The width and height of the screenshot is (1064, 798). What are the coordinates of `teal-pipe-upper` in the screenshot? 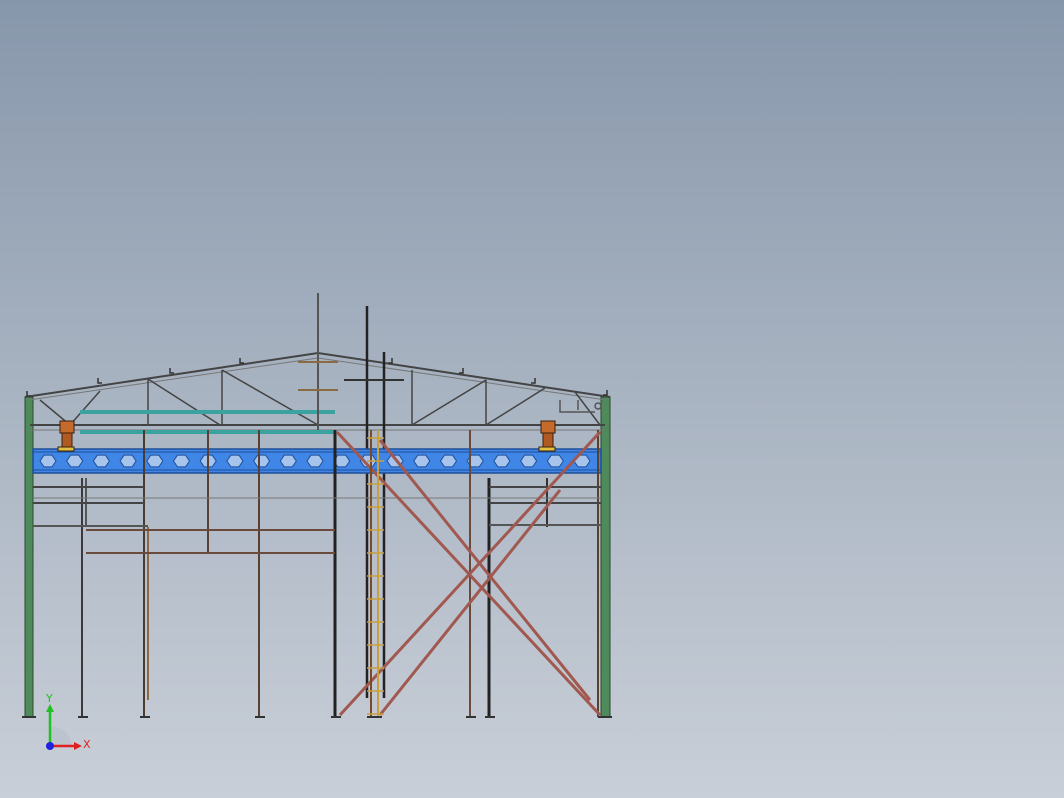 It's located at (207, 412).